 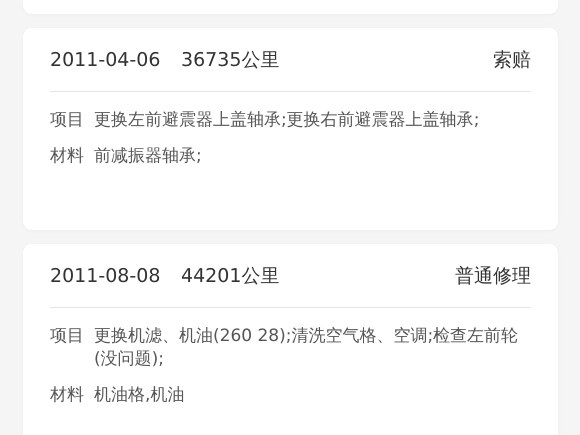 I want to click on row-text: 更换机滤、机油(260 28);清洗空气格、空调;检查左前轮(没问题);, so click(x=307, y=348).